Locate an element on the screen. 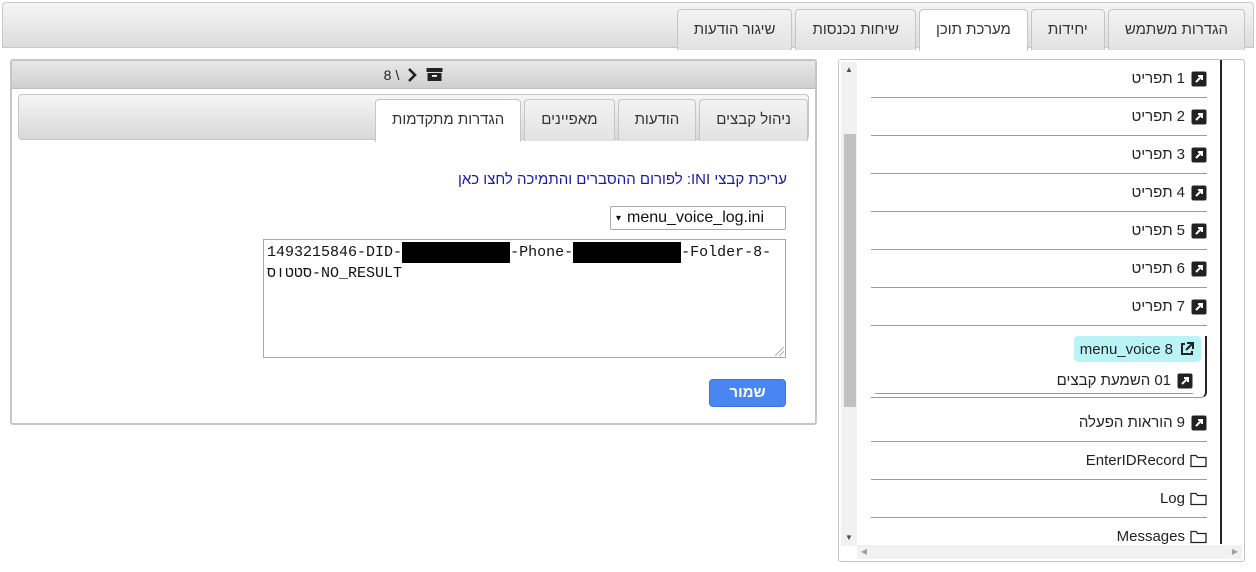  ini-file-select-value: menu_voice_log.ini is located at coordinates (696, 217).